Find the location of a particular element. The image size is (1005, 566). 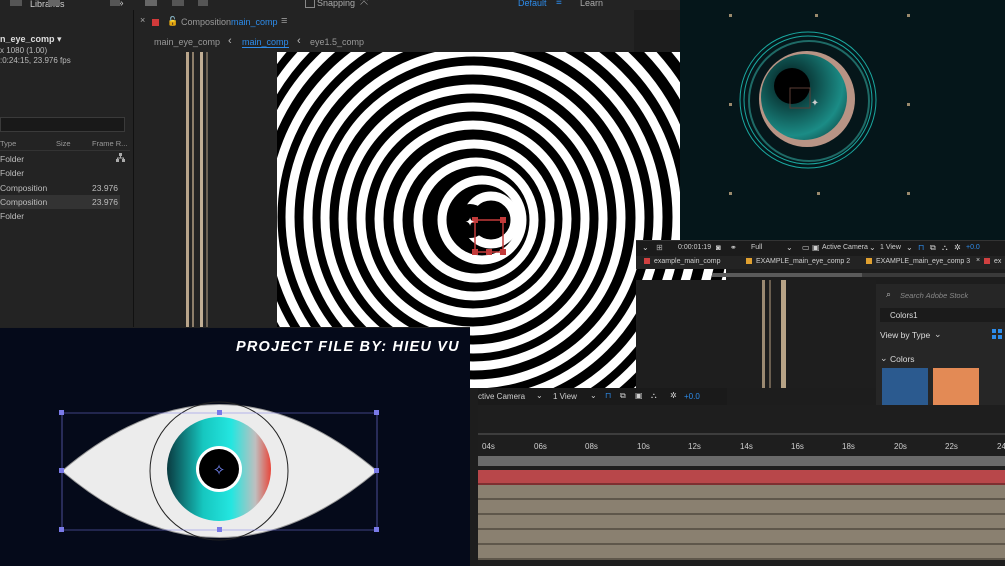

pen-tool-icon is located at coordinates (115, 3).